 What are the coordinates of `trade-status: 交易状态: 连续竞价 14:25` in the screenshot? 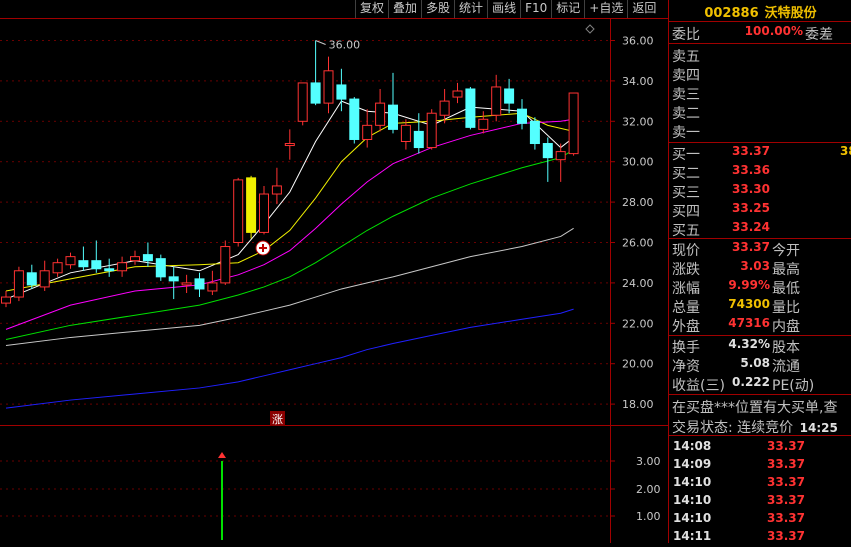 It's located at (761, 427).